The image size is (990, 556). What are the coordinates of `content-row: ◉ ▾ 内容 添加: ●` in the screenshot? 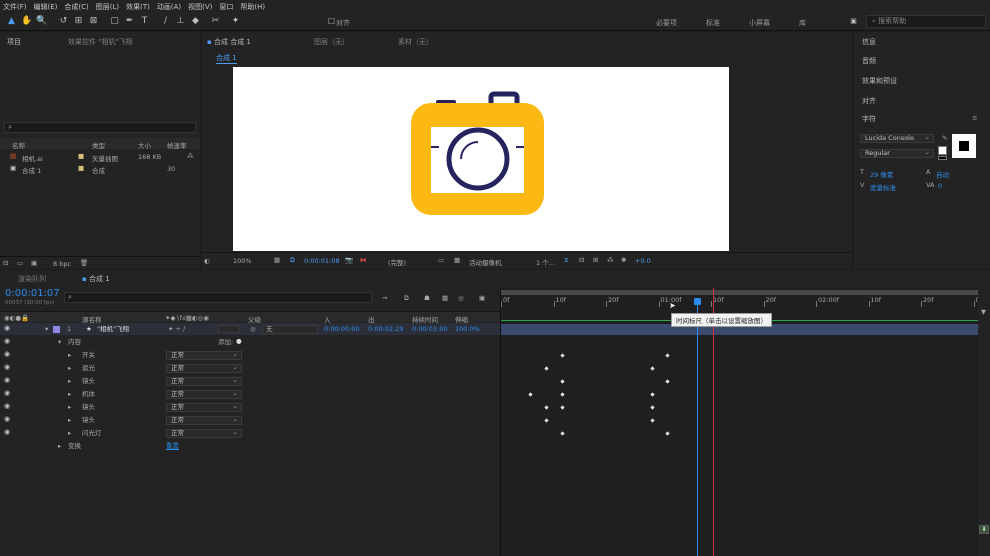 It's located at (250, 342).